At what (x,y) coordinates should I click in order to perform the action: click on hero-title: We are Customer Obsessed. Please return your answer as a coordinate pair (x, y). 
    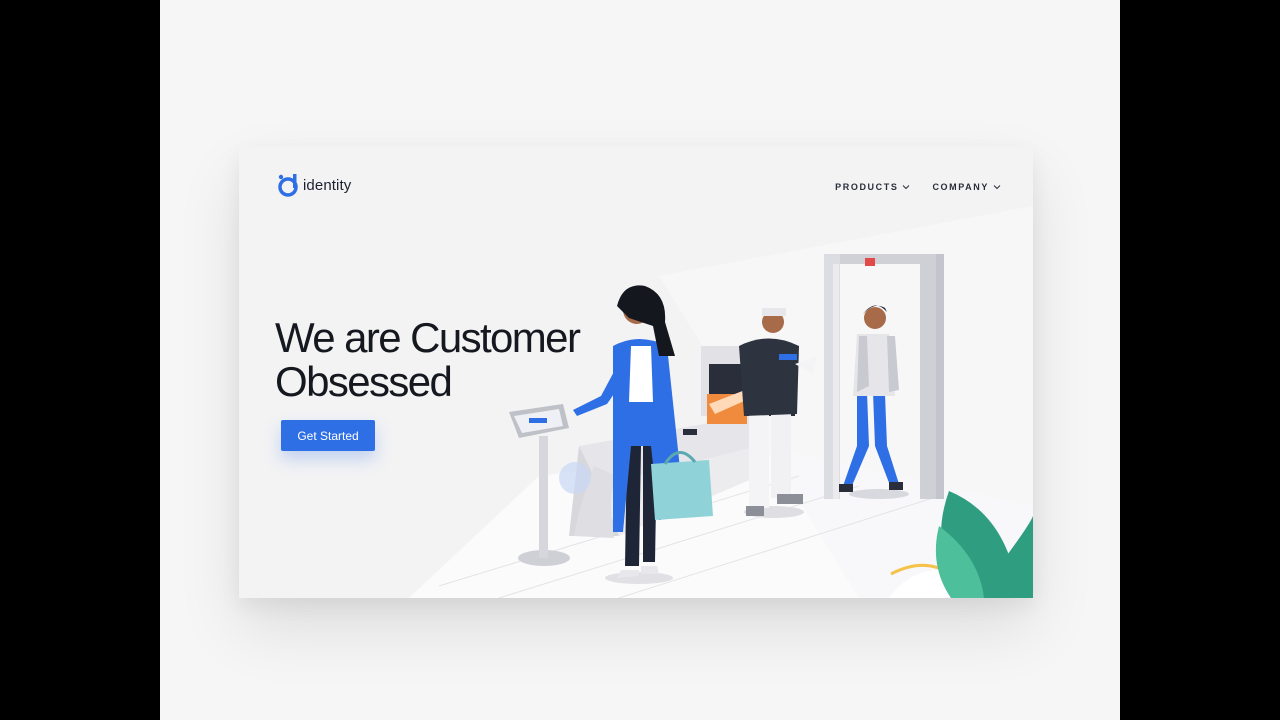
    Looking at the image, I should click on (440, 360).